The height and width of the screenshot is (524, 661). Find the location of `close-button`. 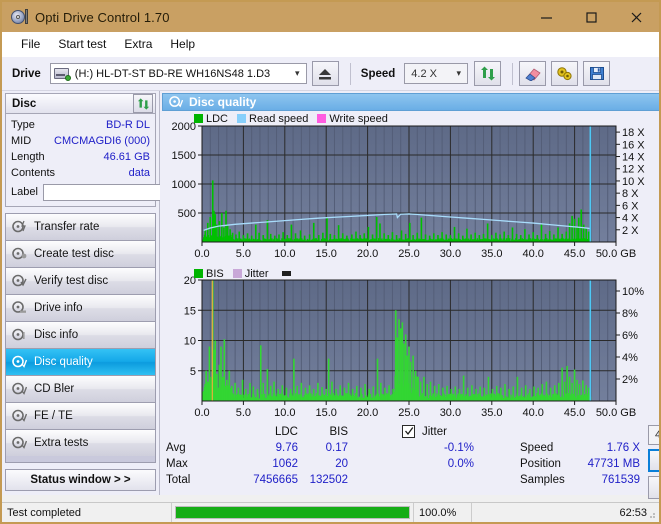

close-button is located at coordinates (636, 17).